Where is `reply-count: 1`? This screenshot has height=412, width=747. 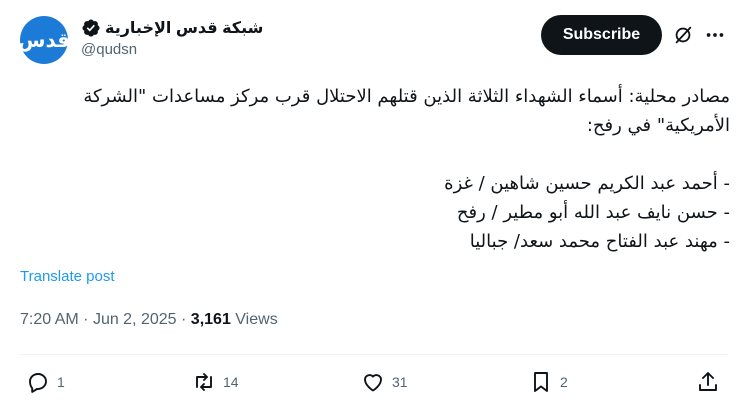
reply-count: 1 is located at coordinates (61, 382).